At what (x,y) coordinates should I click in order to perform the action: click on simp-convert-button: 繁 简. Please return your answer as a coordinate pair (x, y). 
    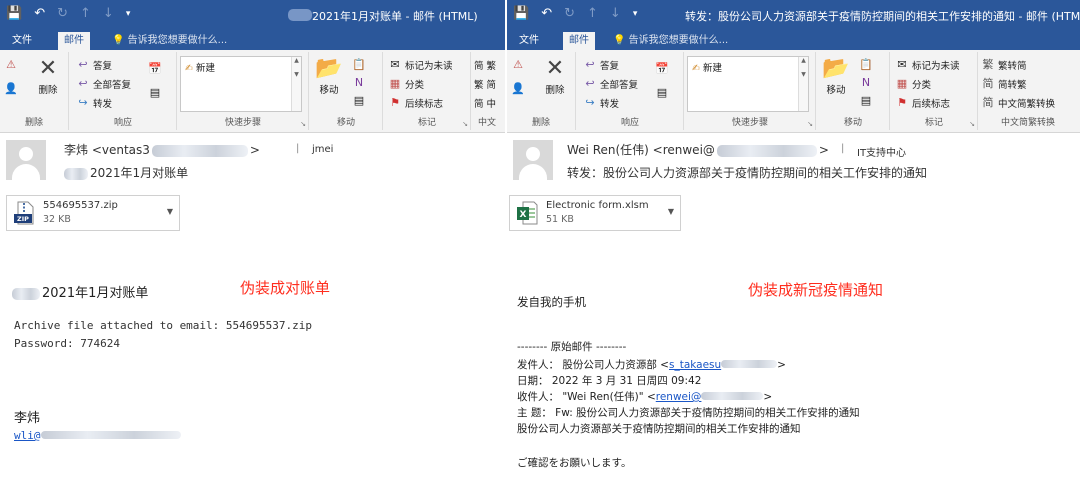
    Looking at the image, I should click on (485, 84).